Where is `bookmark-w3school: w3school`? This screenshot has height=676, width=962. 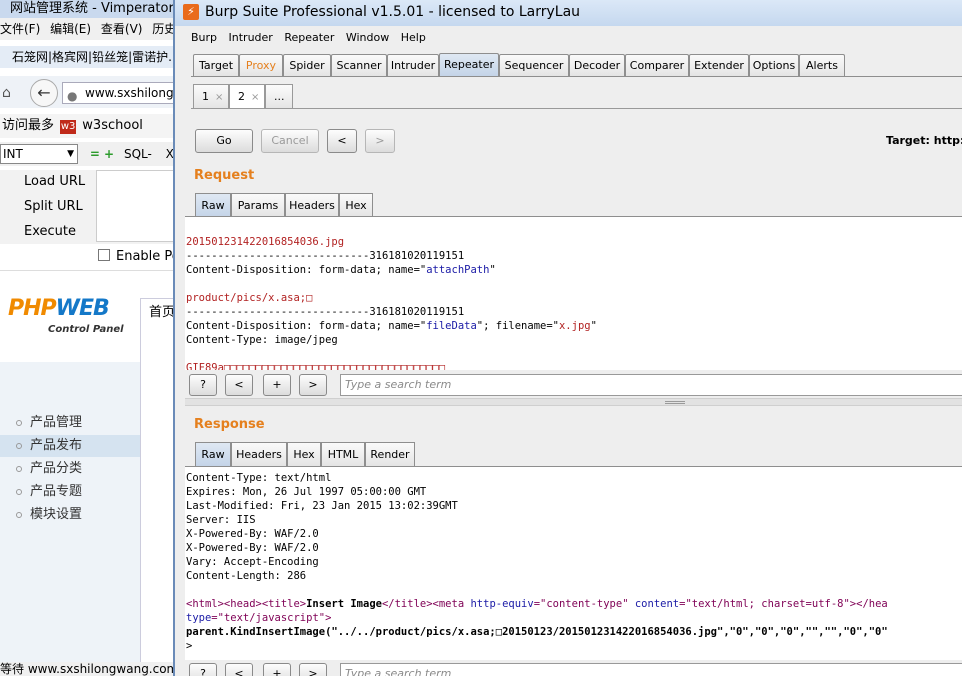
bookmark-w3school: w3school is located at coordinates (112, 125).